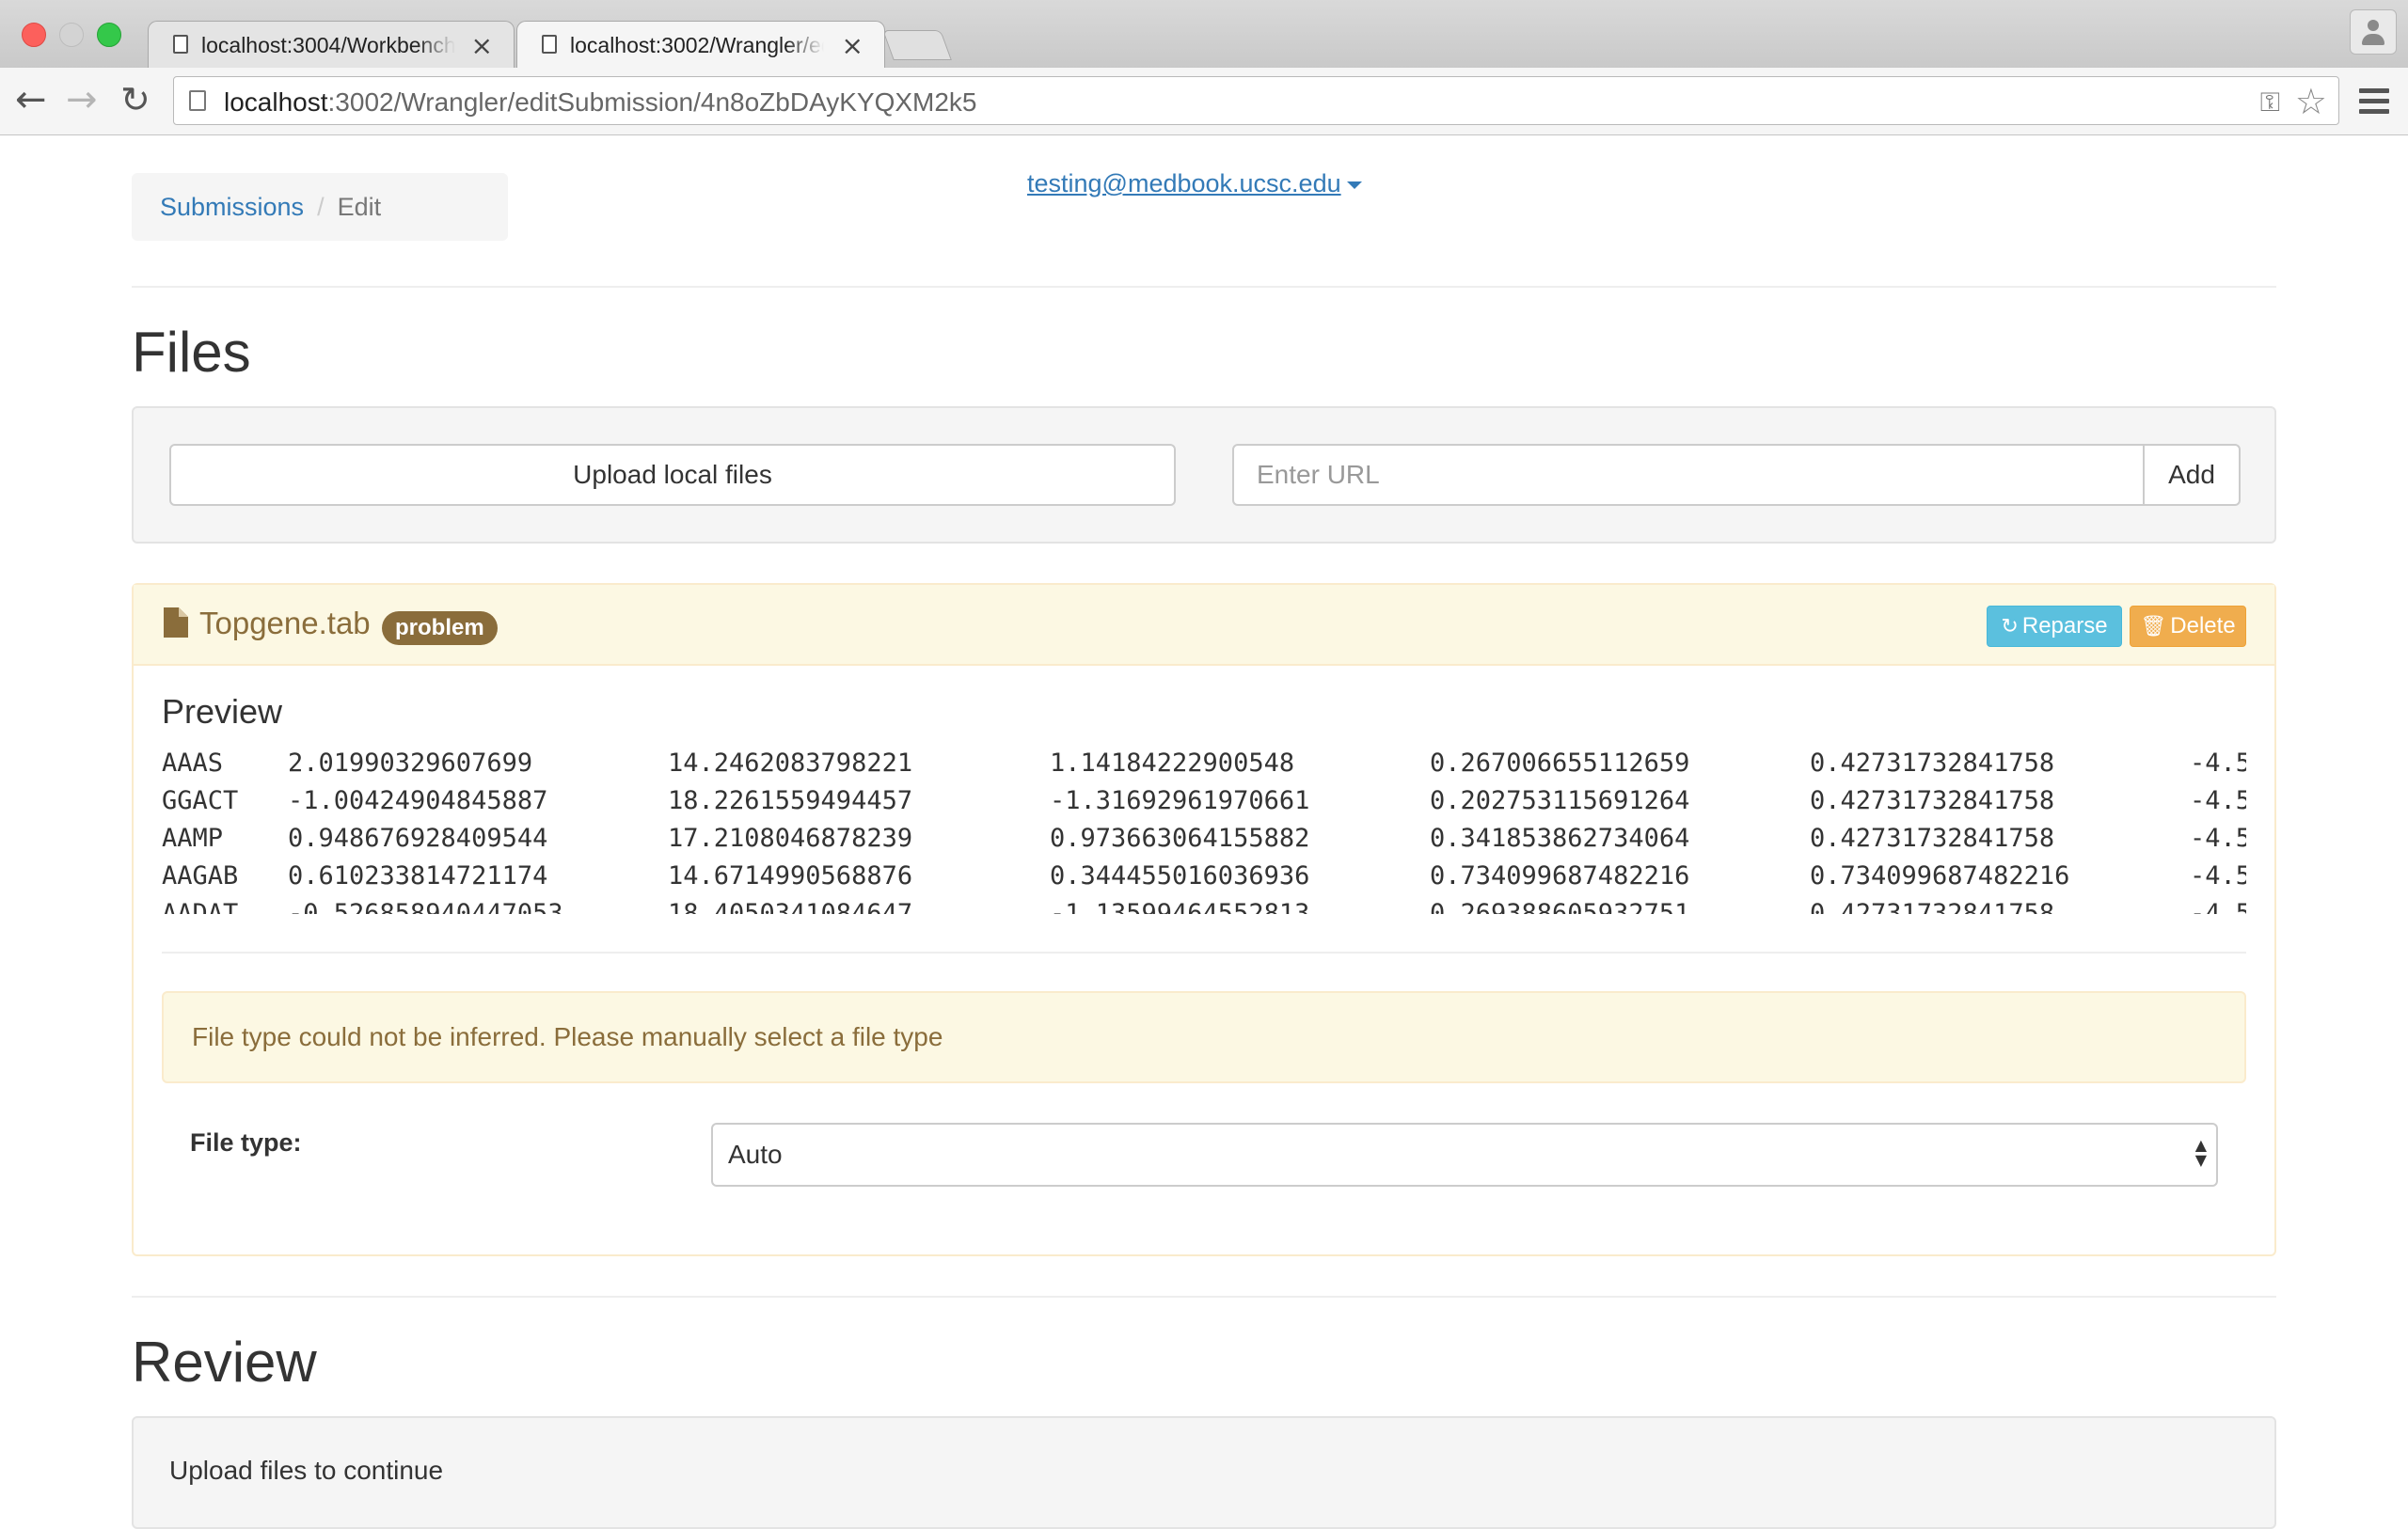  I want to click on back-arrow-icon: ←, so click(31, 100).